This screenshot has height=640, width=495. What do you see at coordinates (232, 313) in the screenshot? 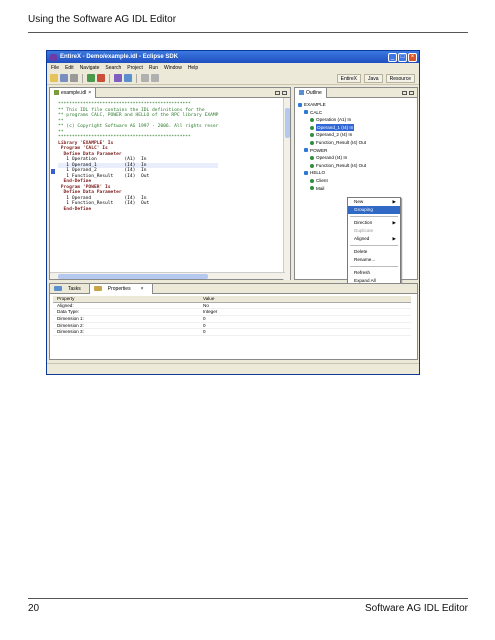
I see `table-row: Data Type: Integer` at bounding box center [232, 313].